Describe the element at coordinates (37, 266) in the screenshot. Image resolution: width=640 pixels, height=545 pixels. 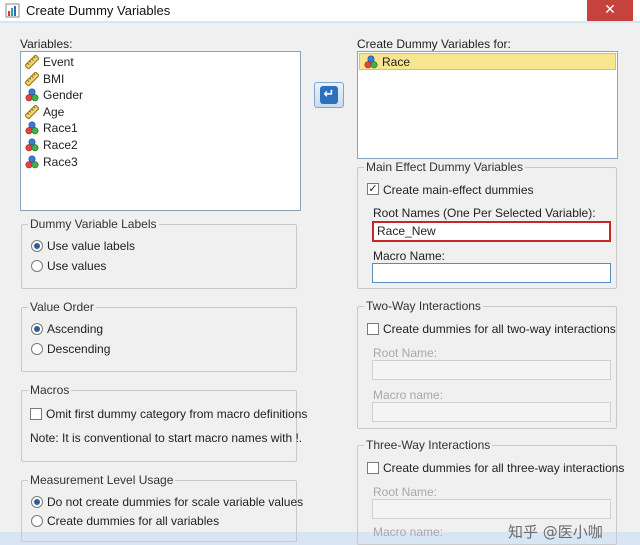
I see `use-values-radio` at that location.